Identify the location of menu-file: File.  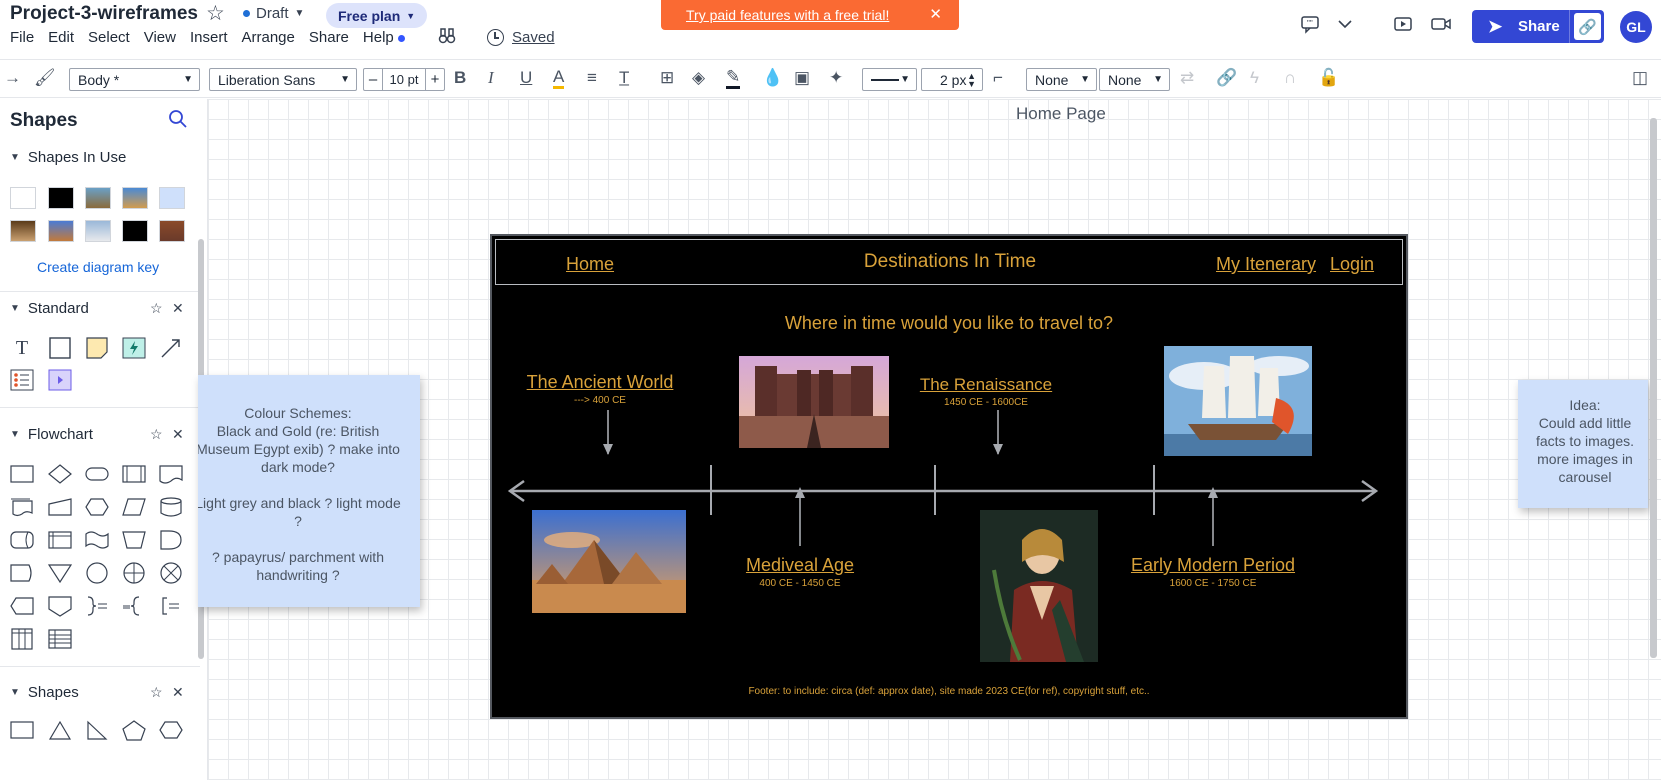
(22, 37).